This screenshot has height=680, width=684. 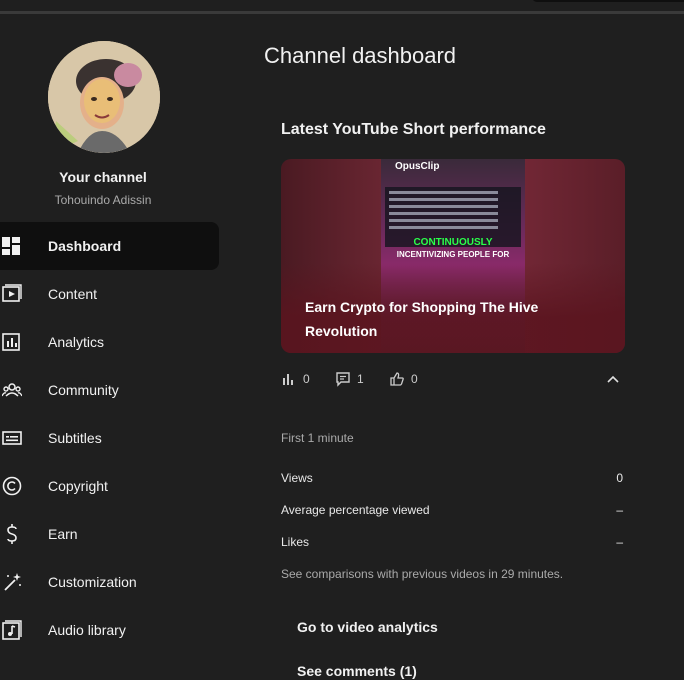 I want to click on comment-icon, so click(x=343, y=379).